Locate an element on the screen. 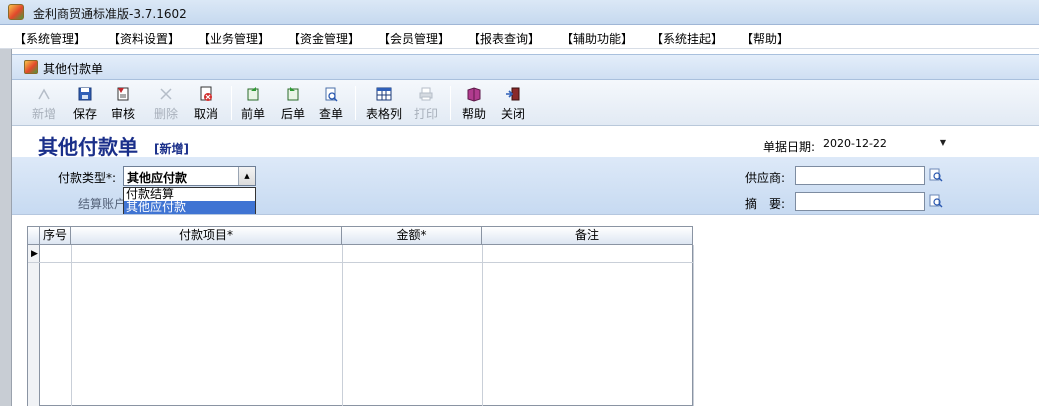 The image size is (1039, 406). table-icon is located at coordinates (384, 94).